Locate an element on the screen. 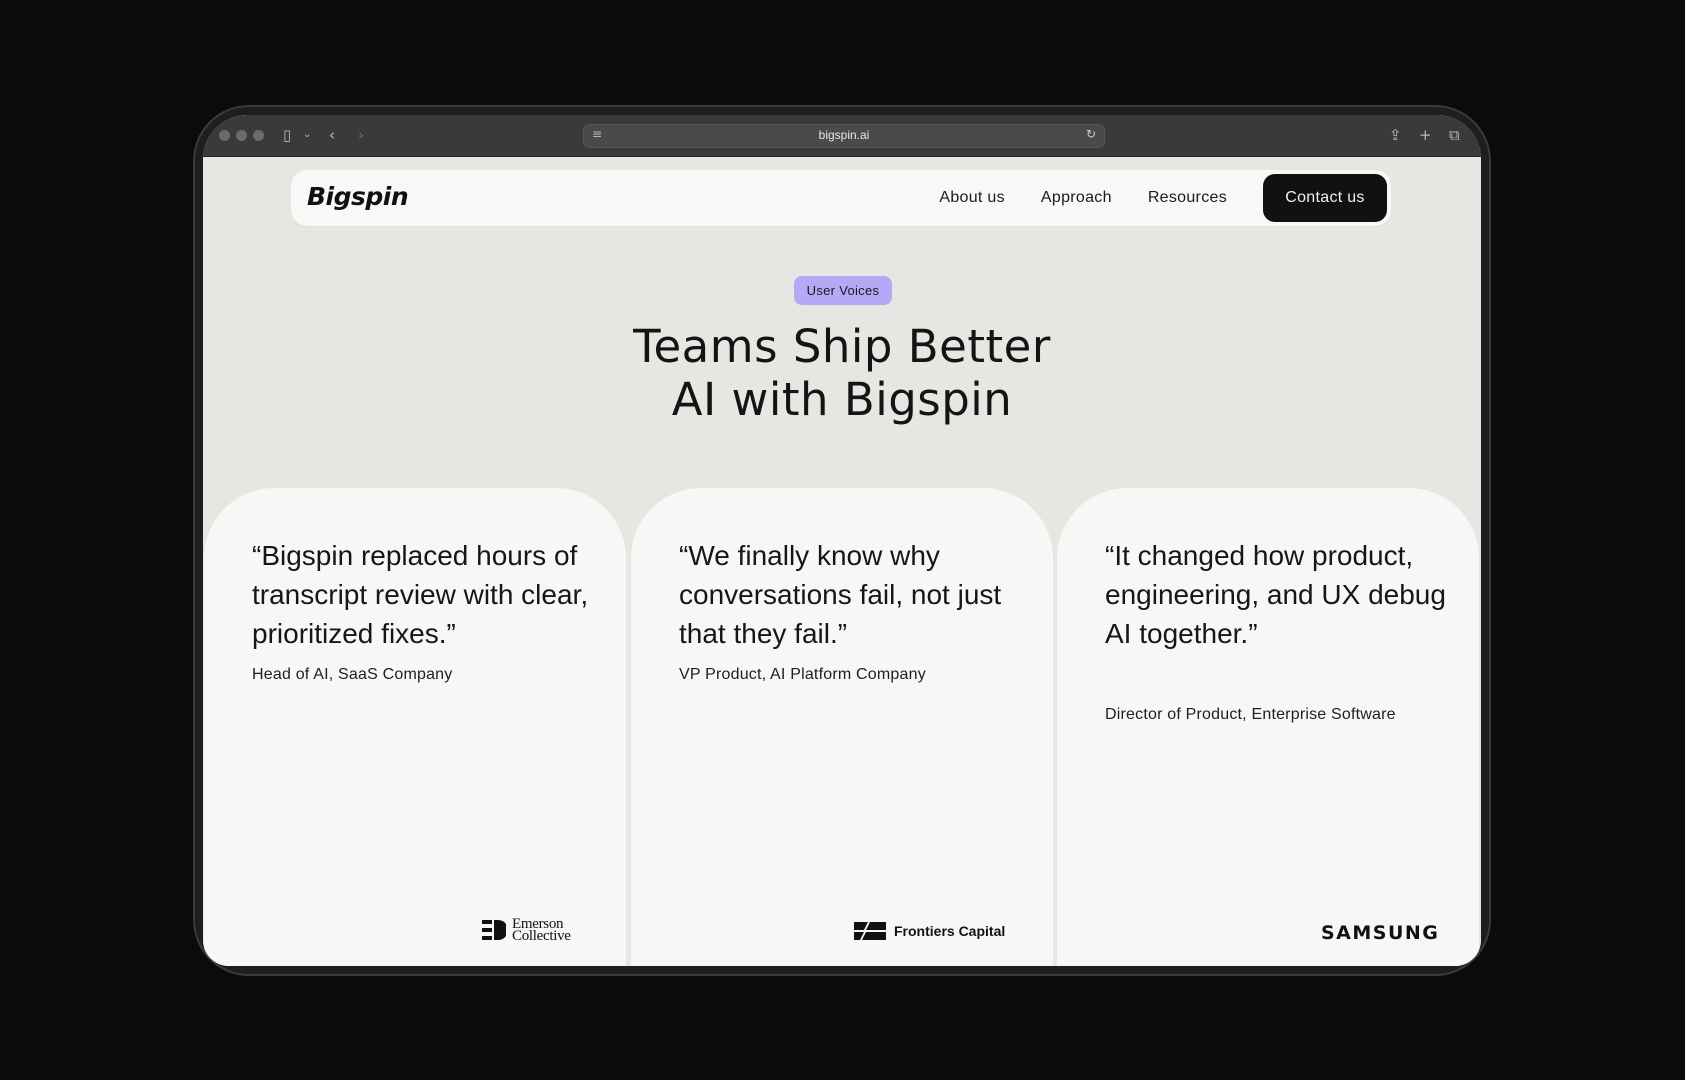 This screenshot has height=1080, width=1685. samsung-logo: SAMSUNG is located at coordinates (1380, 933).